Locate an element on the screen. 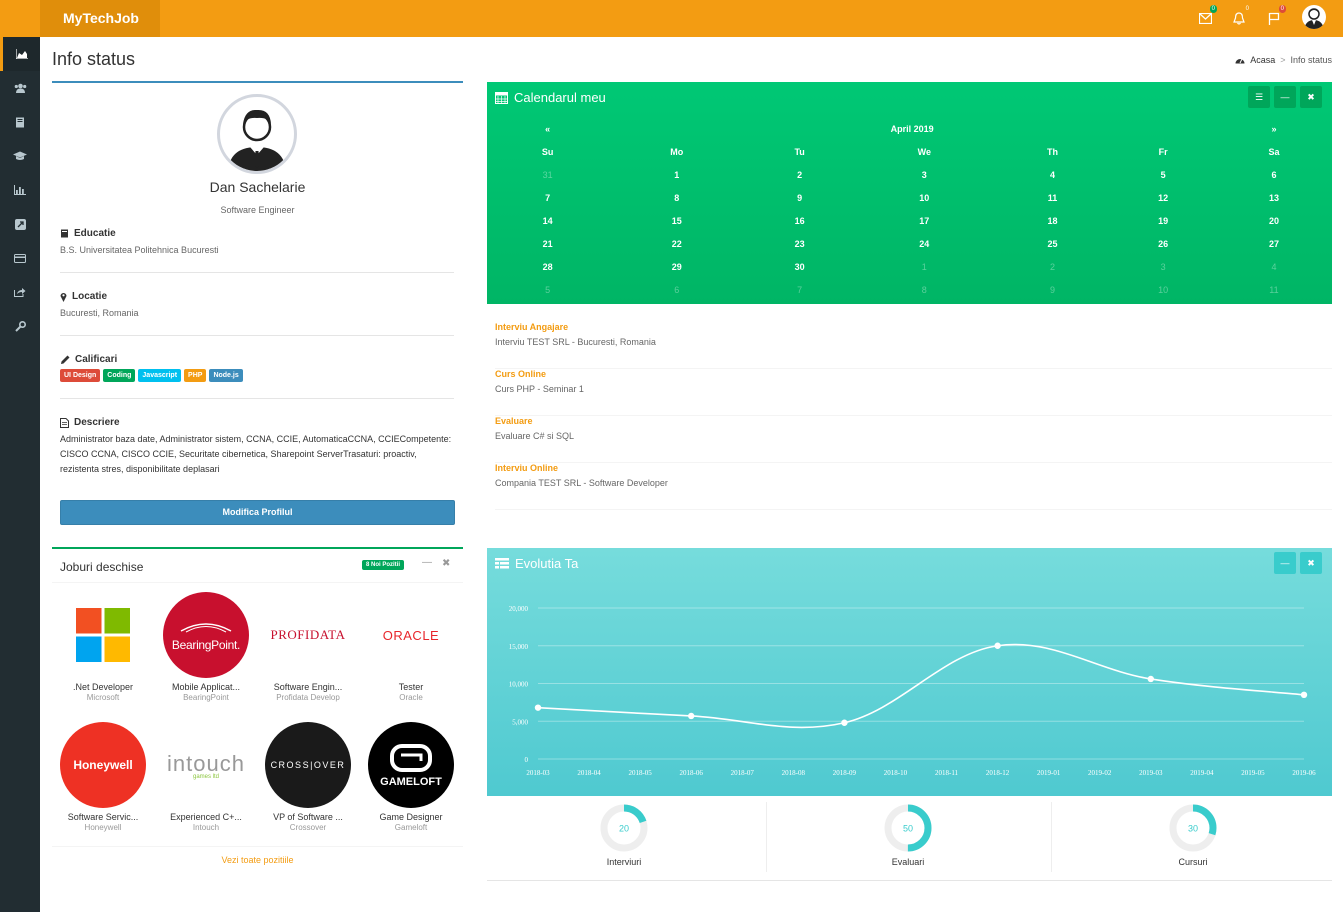 The width and height of the screenshot is (1343, 912). calendar-weekday: We is located at coordinates (924, 151).